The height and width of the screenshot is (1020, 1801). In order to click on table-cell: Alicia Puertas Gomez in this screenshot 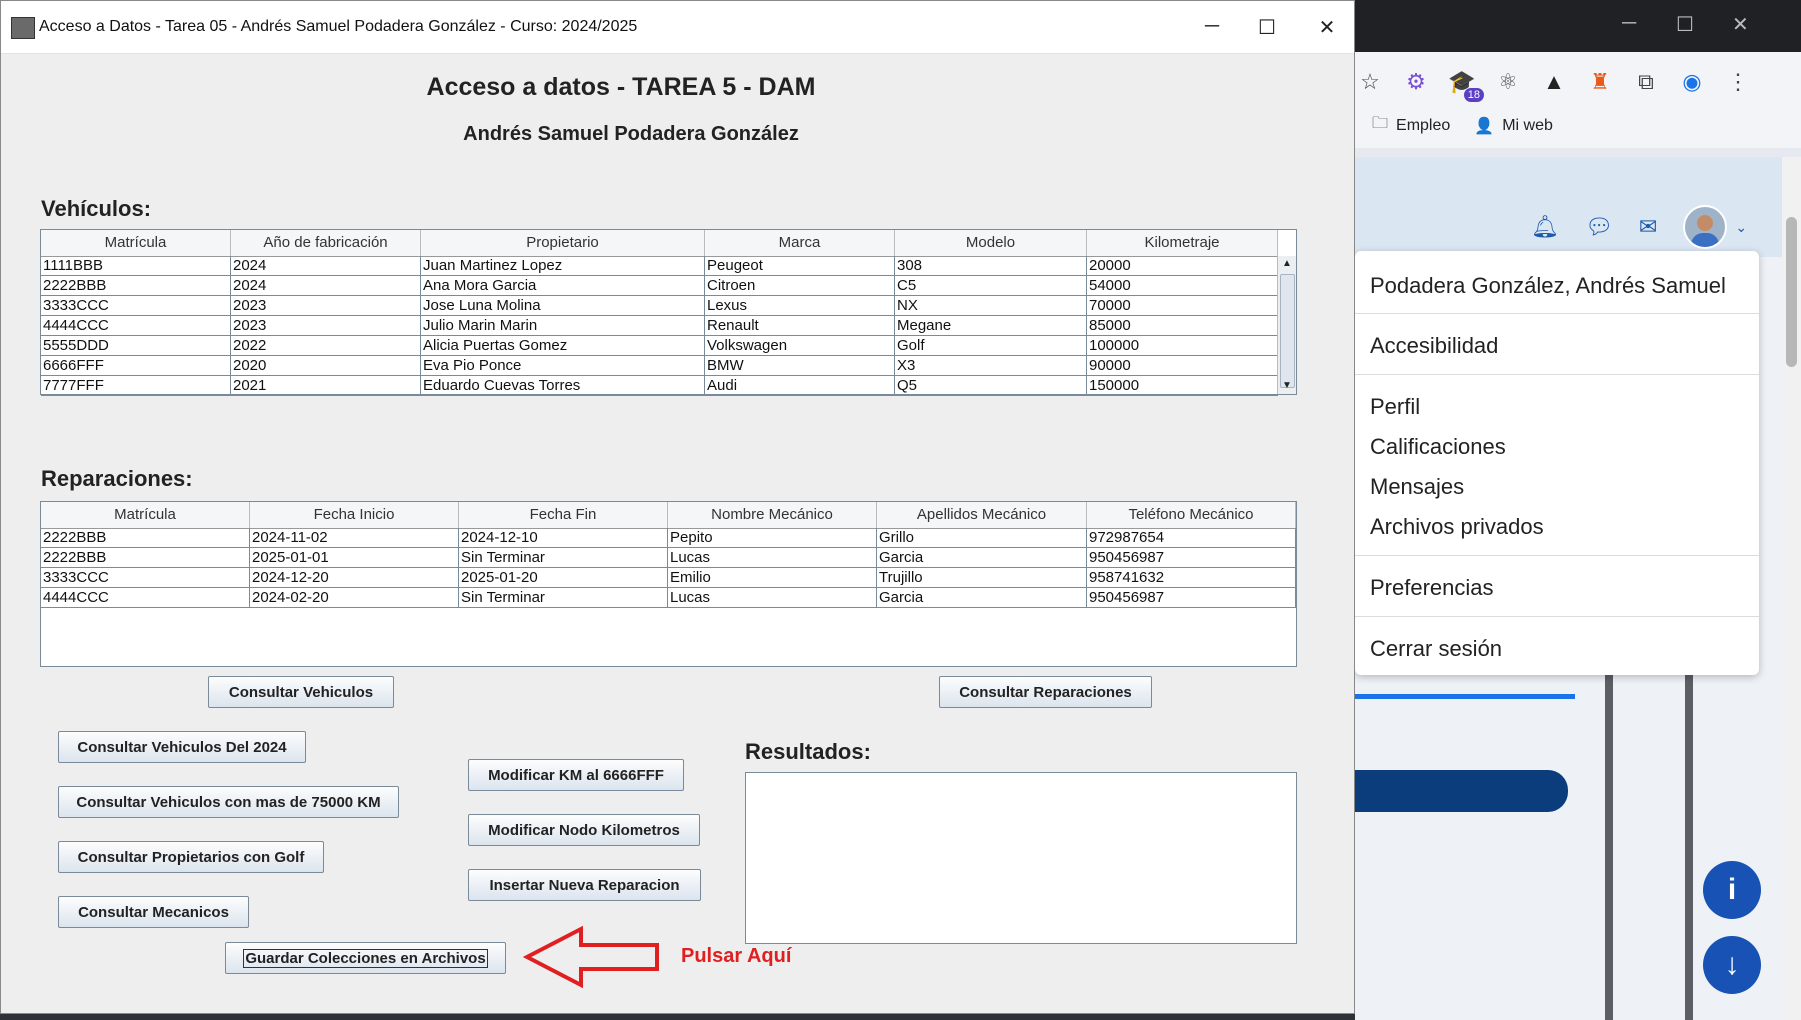, I will do `click(563, 345)`.